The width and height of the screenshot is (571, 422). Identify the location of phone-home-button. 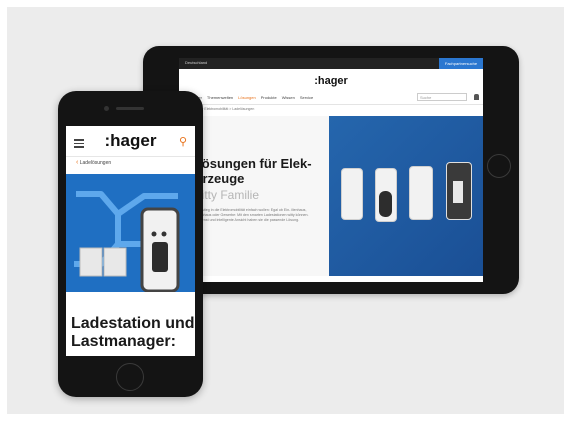
(130, 377).